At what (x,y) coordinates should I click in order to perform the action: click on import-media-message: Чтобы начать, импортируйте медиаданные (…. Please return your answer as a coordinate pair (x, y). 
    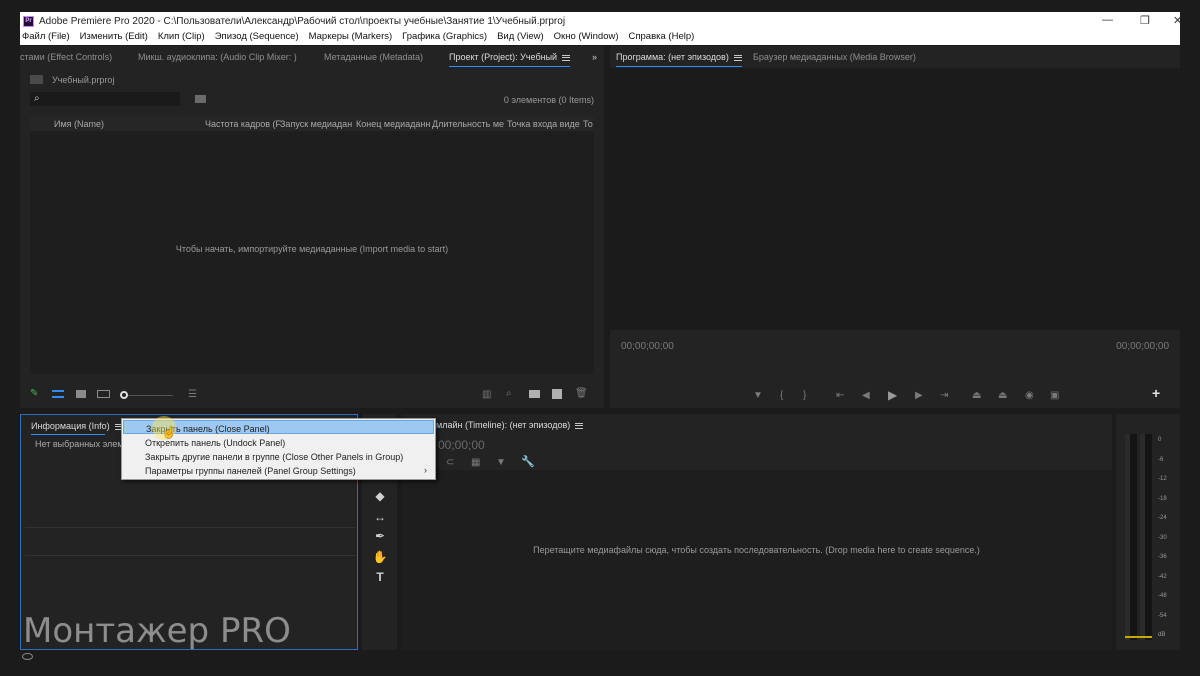
    Looking at the image, I should click on (312, 249).